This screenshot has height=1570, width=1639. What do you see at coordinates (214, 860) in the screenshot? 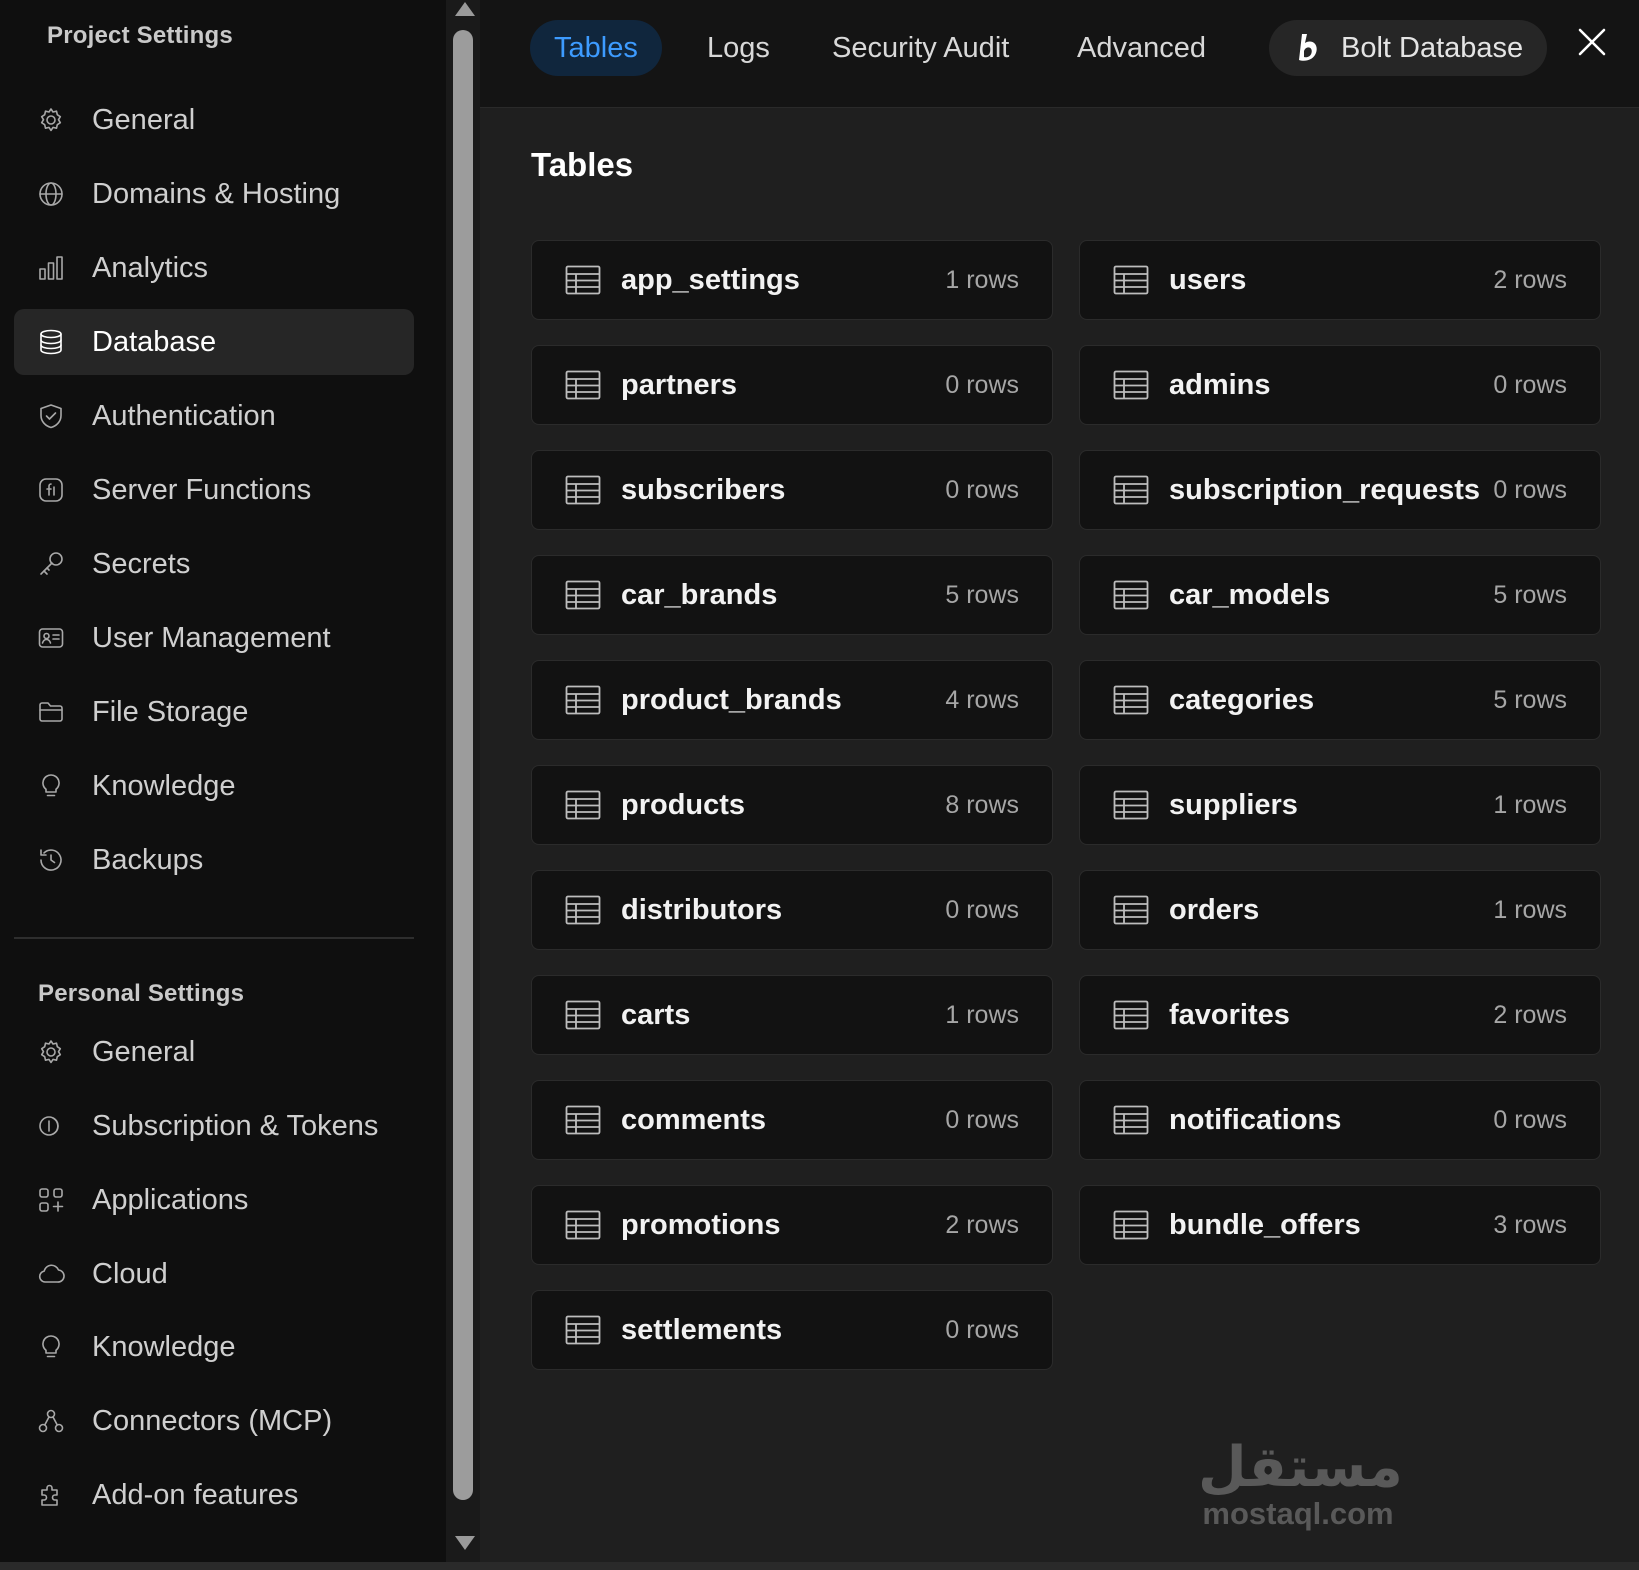
I see `sidebar-item-backups: Backups` at bounding box center [214, 860].